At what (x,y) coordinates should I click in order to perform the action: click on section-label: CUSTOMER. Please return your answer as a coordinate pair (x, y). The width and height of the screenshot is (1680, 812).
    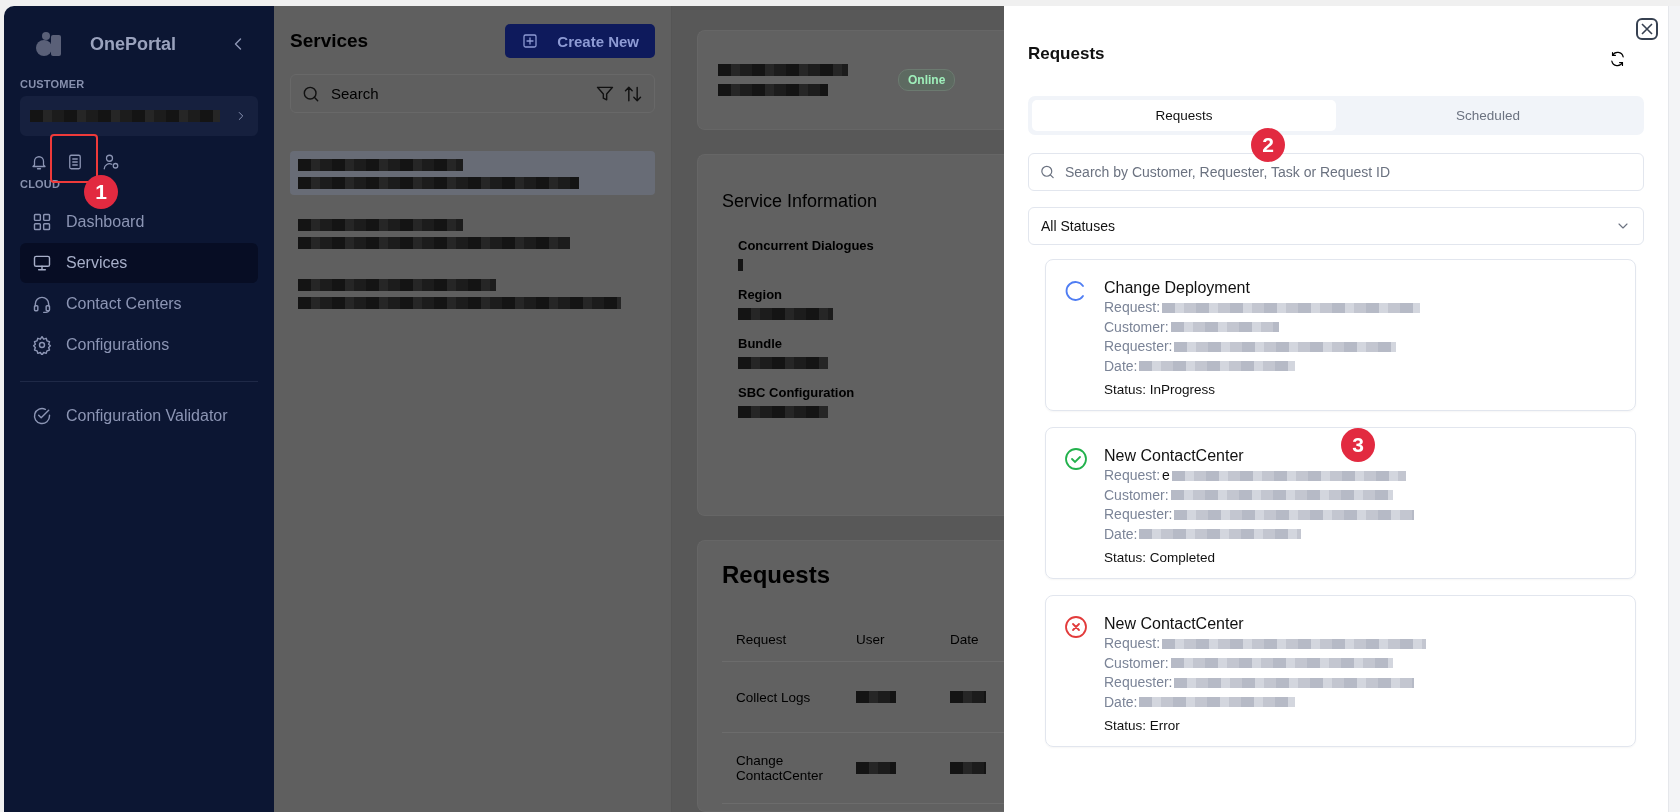
    Looking at the image, I should click on (53, 84).